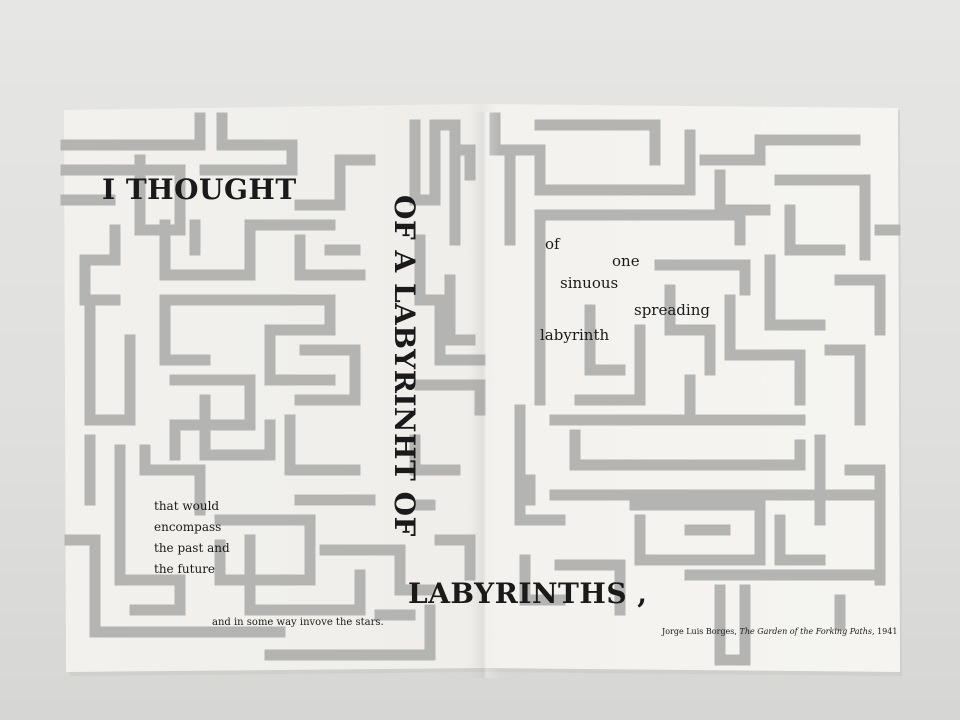  Describe the element at coordinates (626, 261) in the screenshot. I see `word-one: one` at that location.